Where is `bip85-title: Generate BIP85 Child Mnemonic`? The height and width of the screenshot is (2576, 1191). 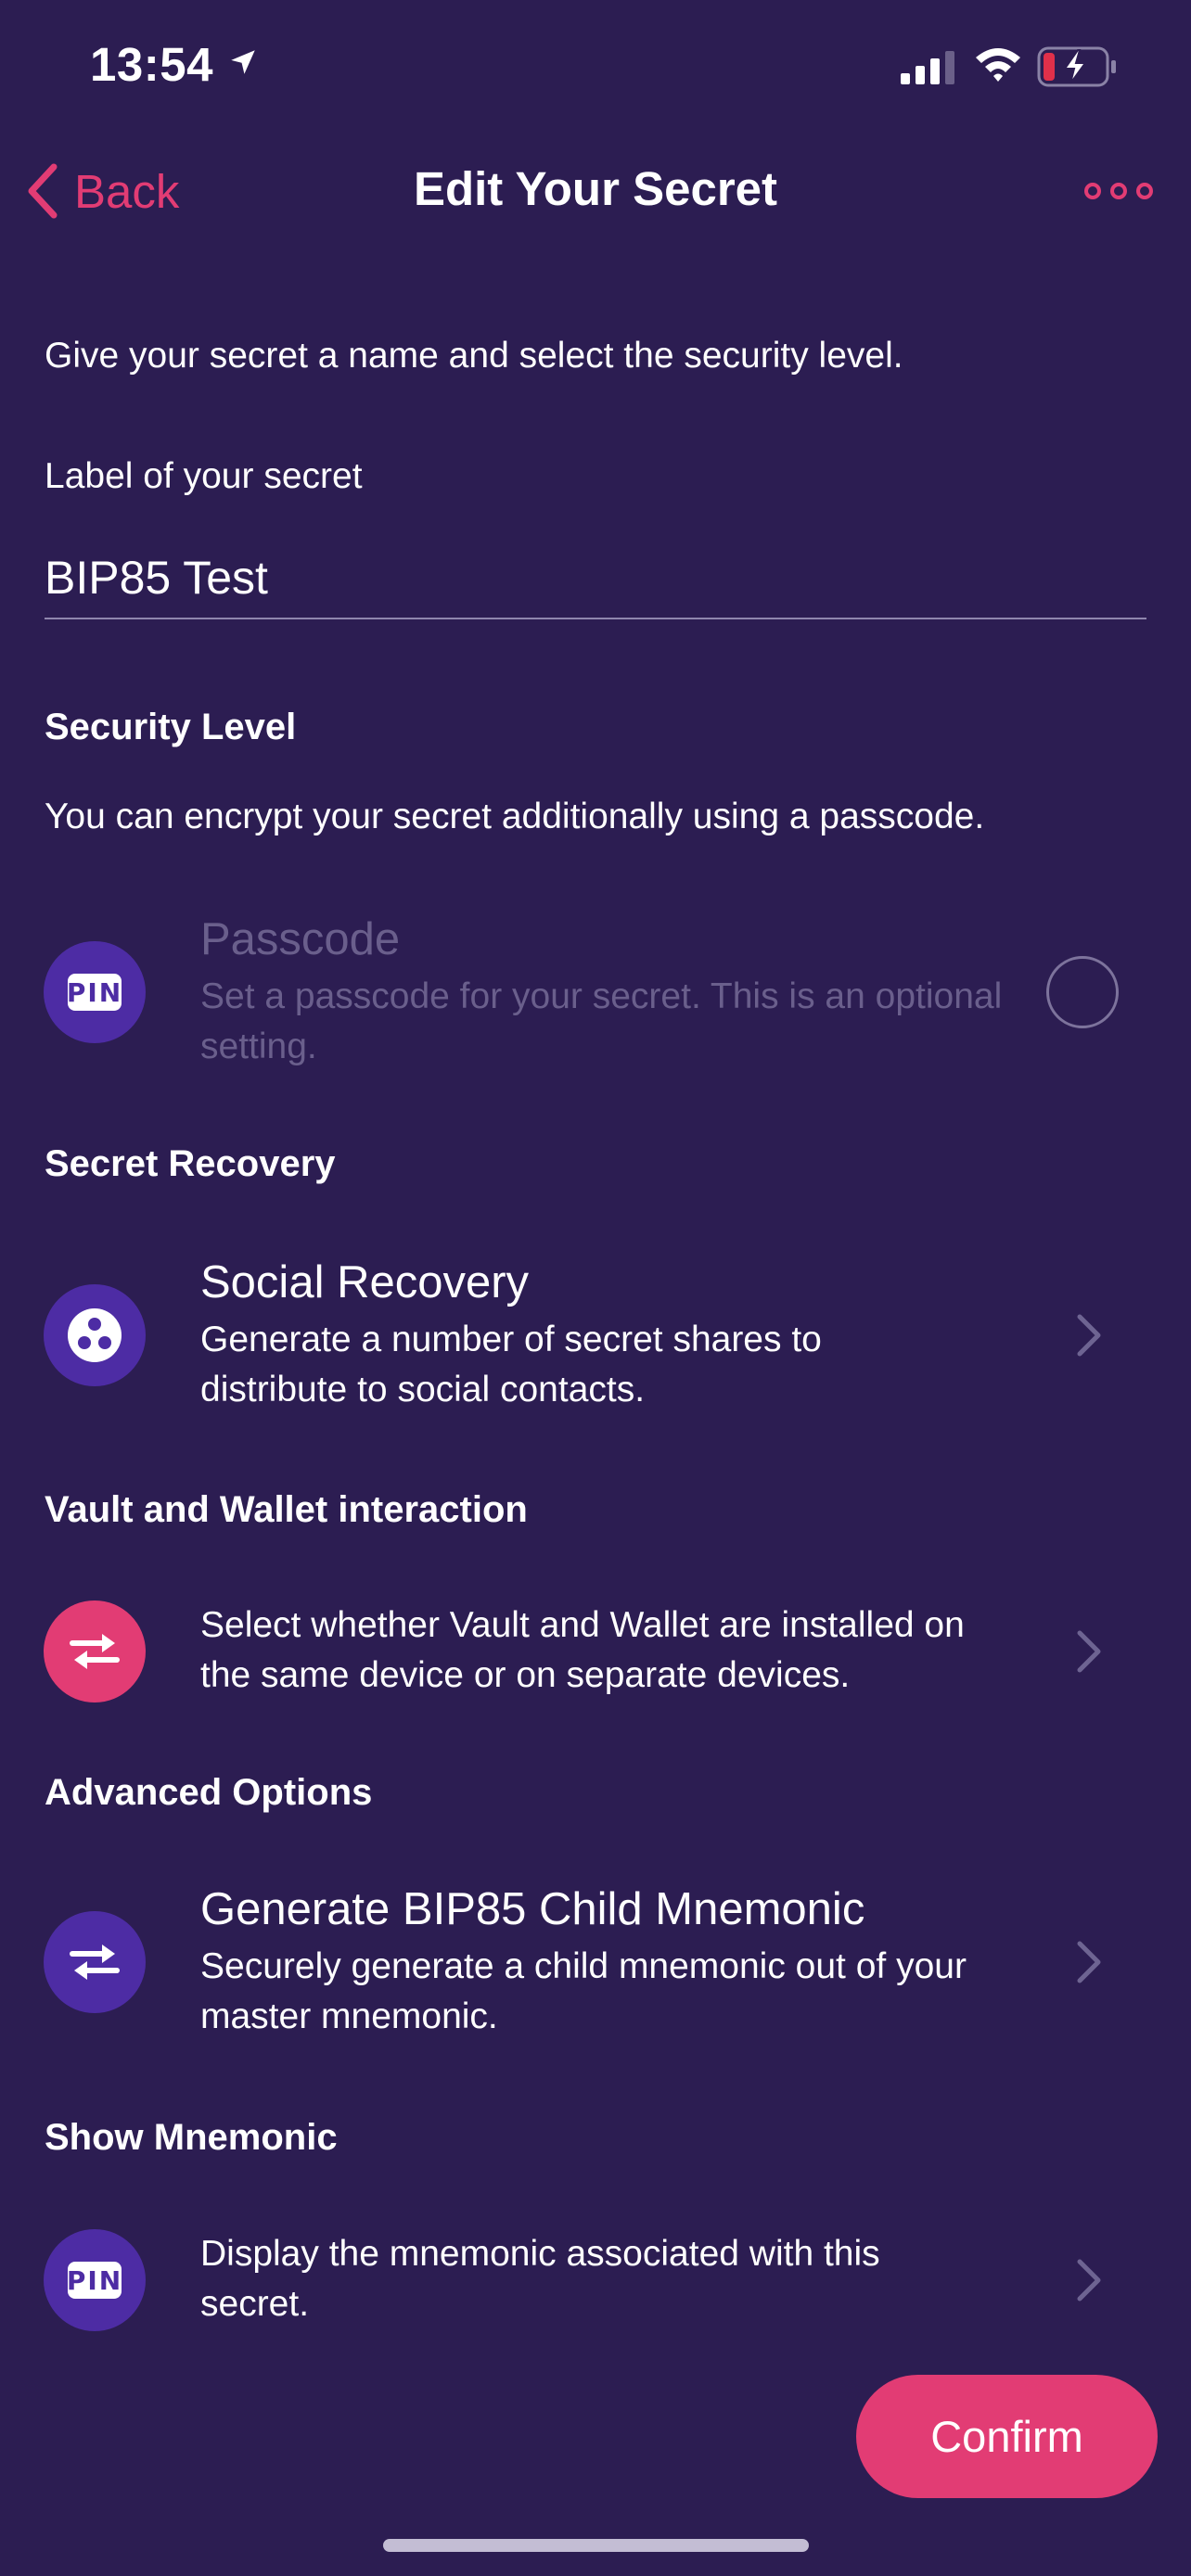
bip85-title: Generate BIP85 Child Mnemonic is located at coordinates (532, 1909).